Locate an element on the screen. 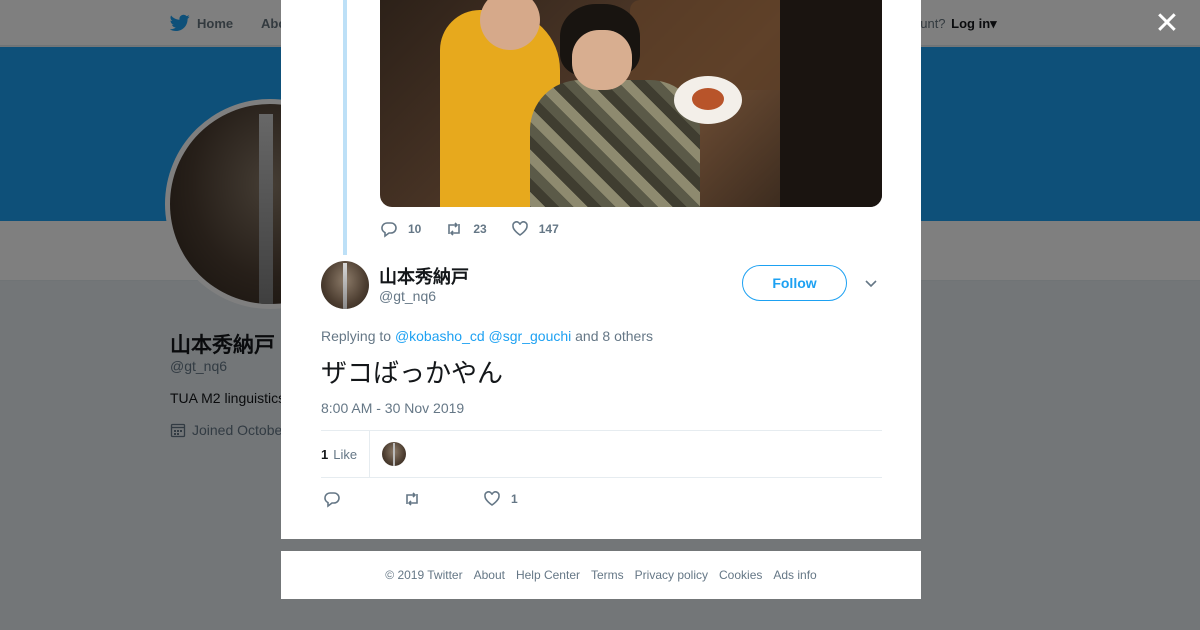 The width and height of the screenshot is (1200, 630). tweet-header: 山本秀納戸 @gt_nq6 Follow is located at coordinates (601, 286).